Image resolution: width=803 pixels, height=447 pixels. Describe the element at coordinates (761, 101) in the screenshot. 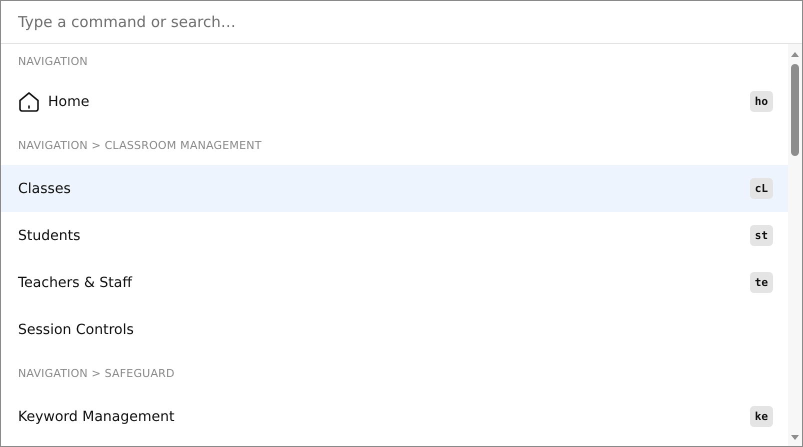

I see `shortcut-key: ho` at that location.